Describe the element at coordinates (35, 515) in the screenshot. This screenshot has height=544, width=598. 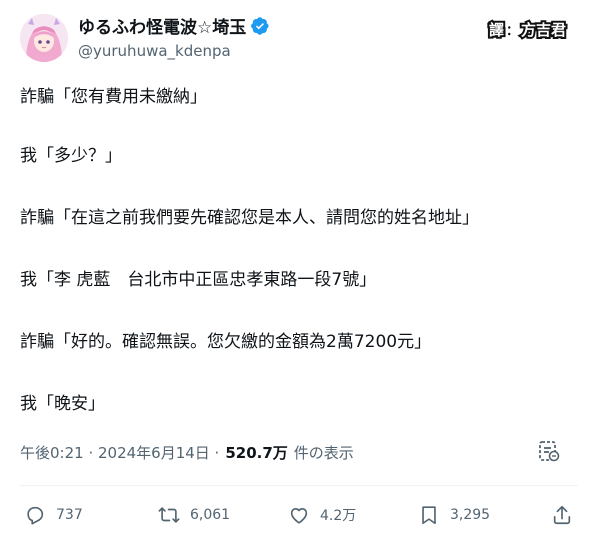
I see `reply-icon` at that location.